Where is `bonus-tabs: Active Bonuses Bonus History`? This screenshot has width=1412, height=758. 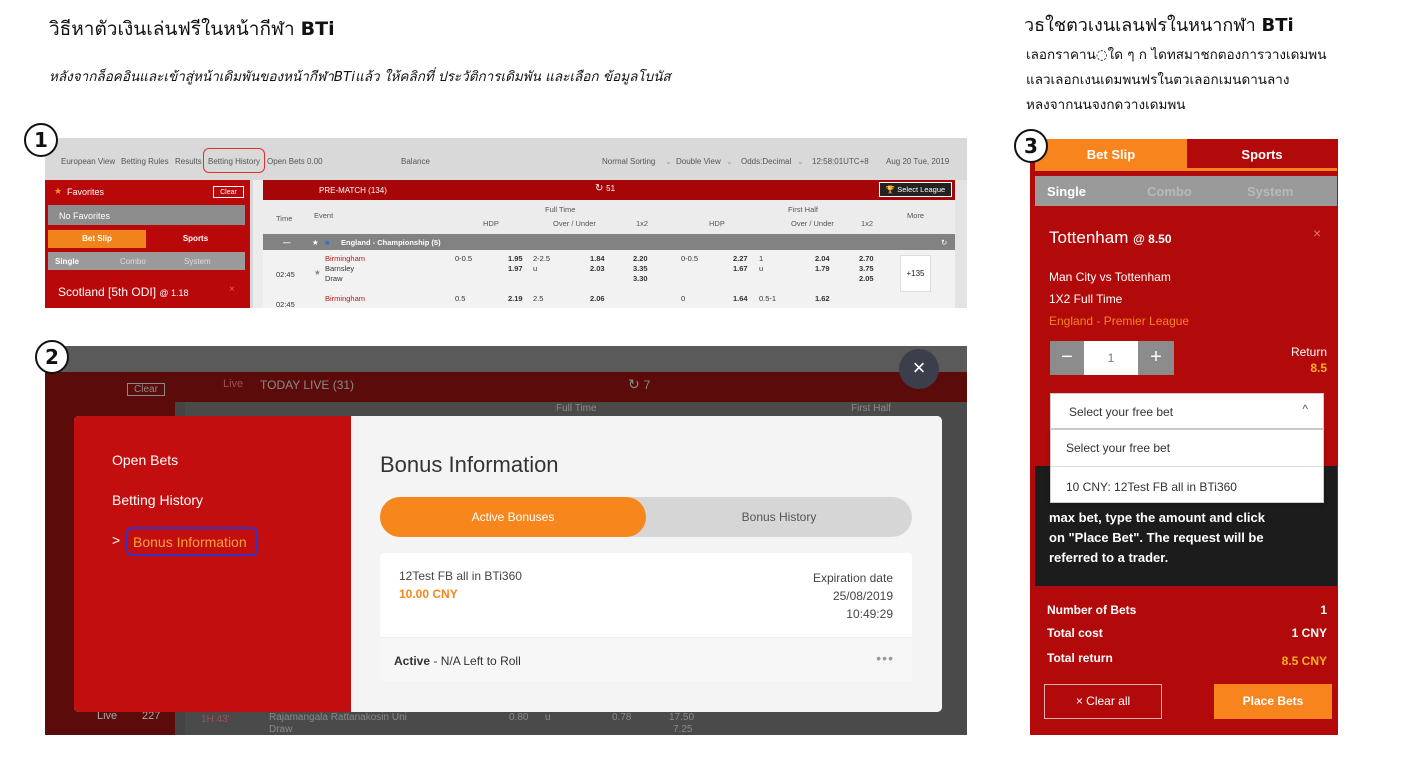 bonus-tabs: Active Bonuses Bonus History is located at coordinates (646, 517).